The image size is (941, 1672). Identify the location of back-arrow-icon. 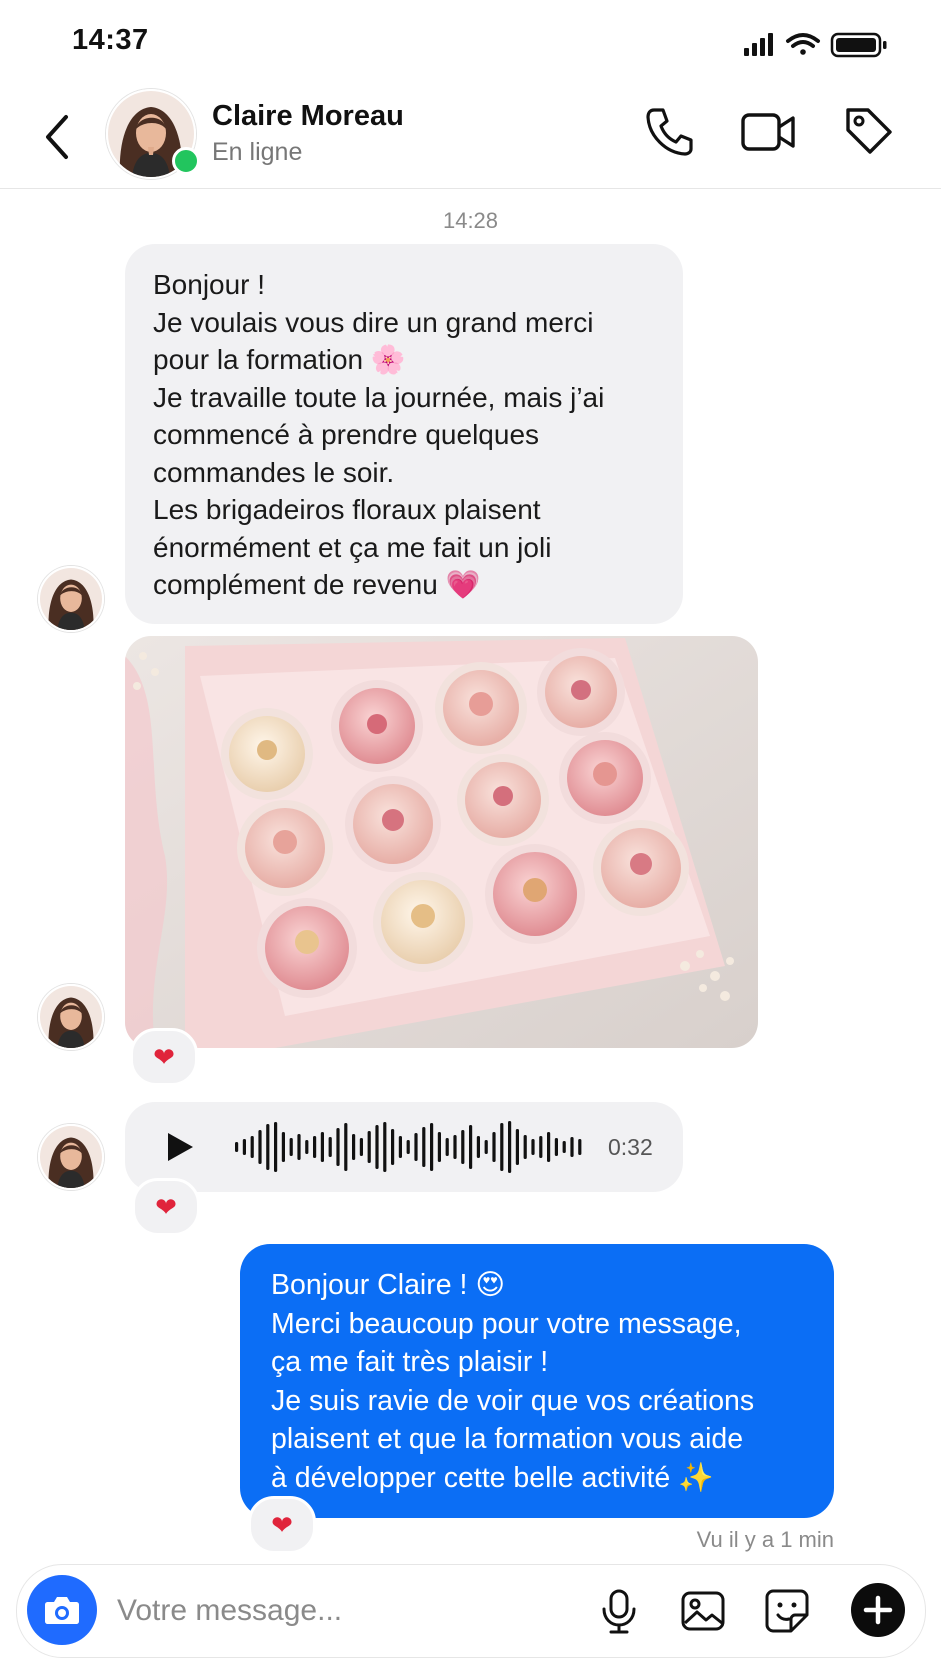
(58, 137).